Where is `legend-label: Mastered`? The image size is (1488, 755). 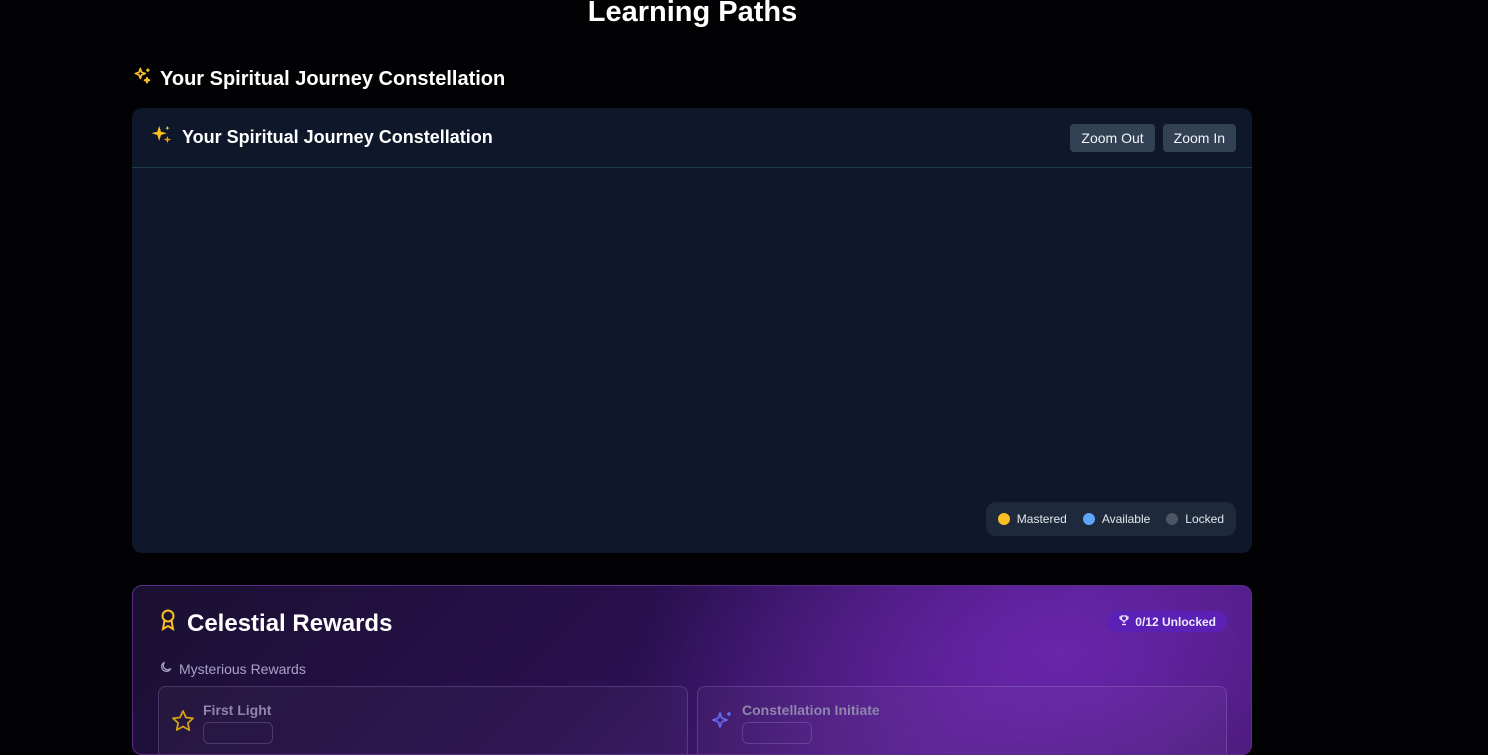
legend-label: Mastered is located at coordinates (1041, 519).